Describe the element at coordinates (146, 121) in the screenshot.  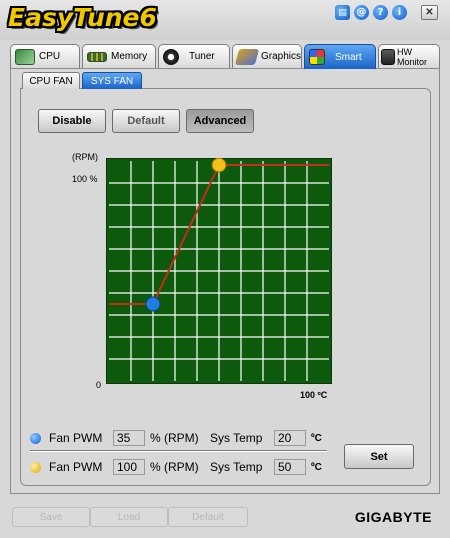
I see `default-button: Default` at that location.